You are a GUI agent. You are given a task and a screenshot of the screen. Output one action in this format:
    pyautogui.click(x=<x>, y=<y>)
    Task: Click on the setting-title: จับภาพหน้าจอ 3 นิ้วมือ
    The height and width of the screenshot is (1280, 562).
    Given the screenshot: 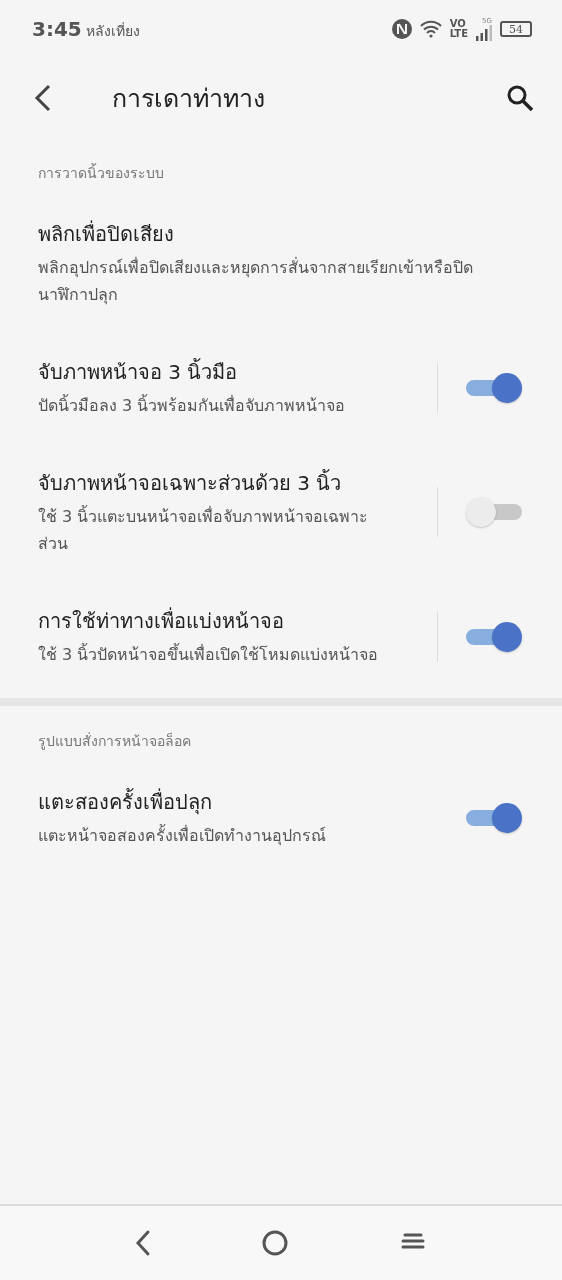 What is the action you would take?
    pyautogui.click(x=213, y=372)
    